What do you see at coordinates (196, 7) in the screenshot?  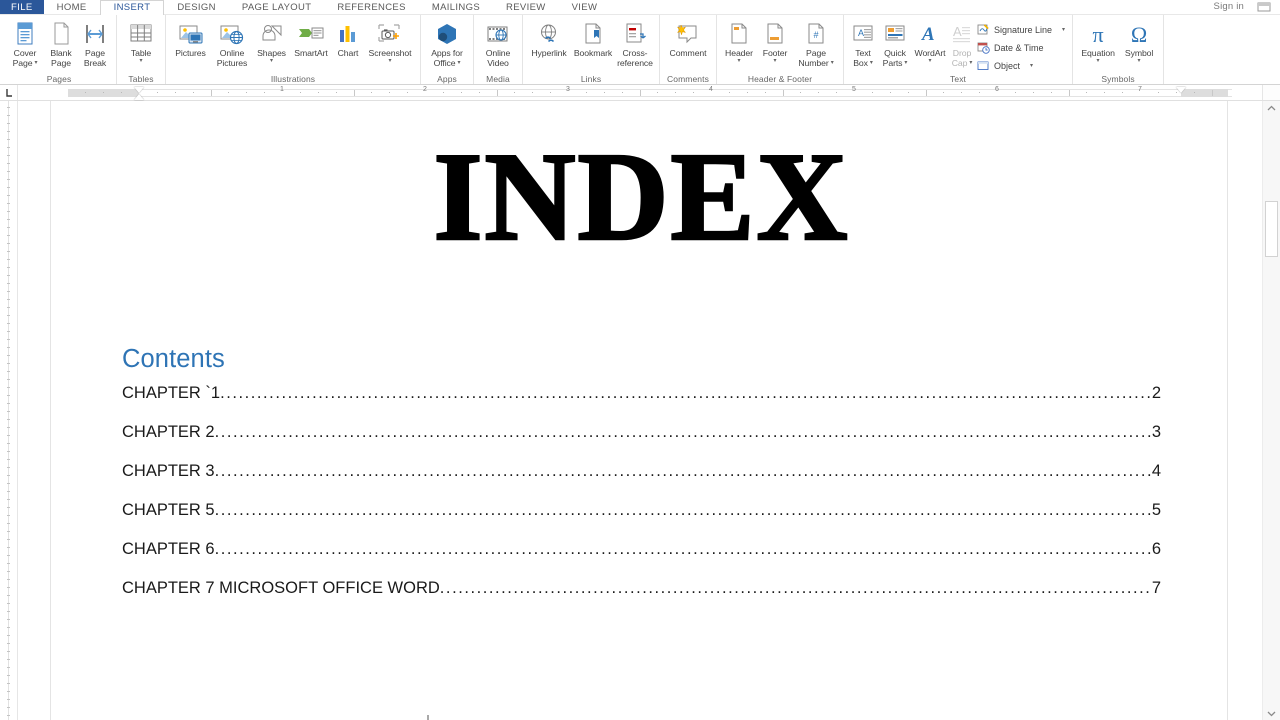 I see `tab-design: DESIGN` at bounding box center [196, 7].